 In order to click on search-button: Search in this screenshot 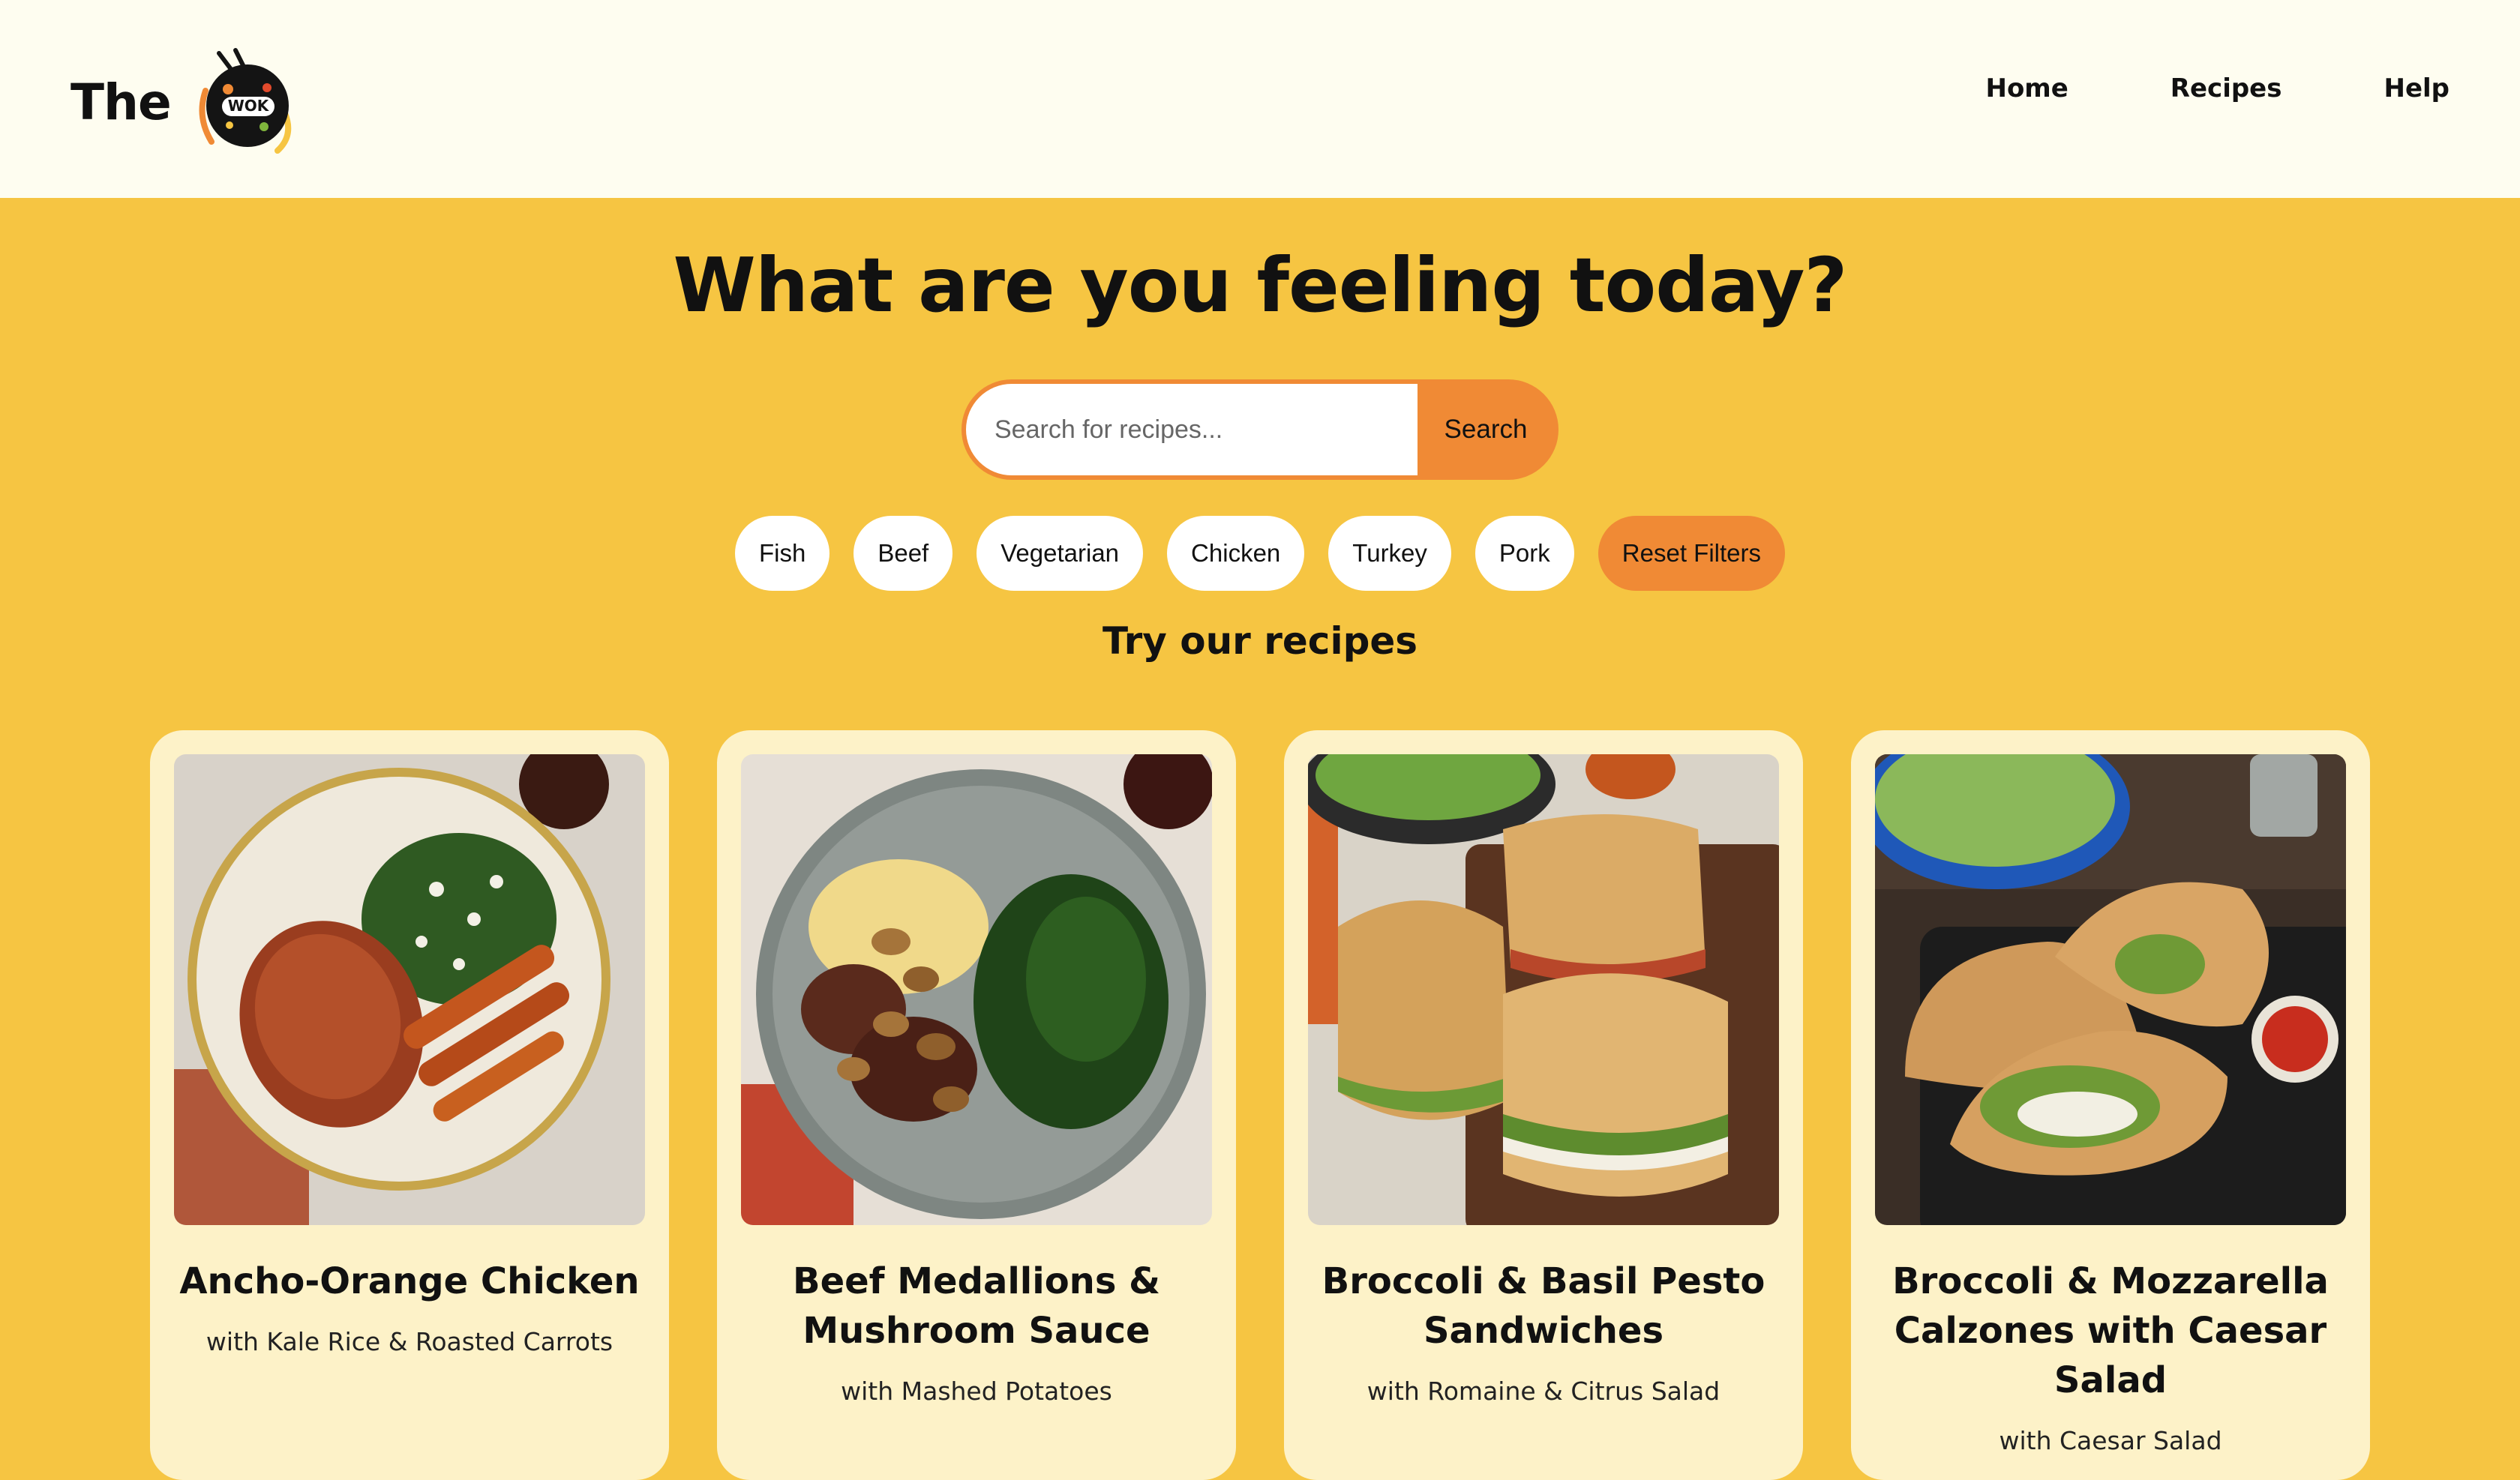, I will do `click(1486, 429)`.